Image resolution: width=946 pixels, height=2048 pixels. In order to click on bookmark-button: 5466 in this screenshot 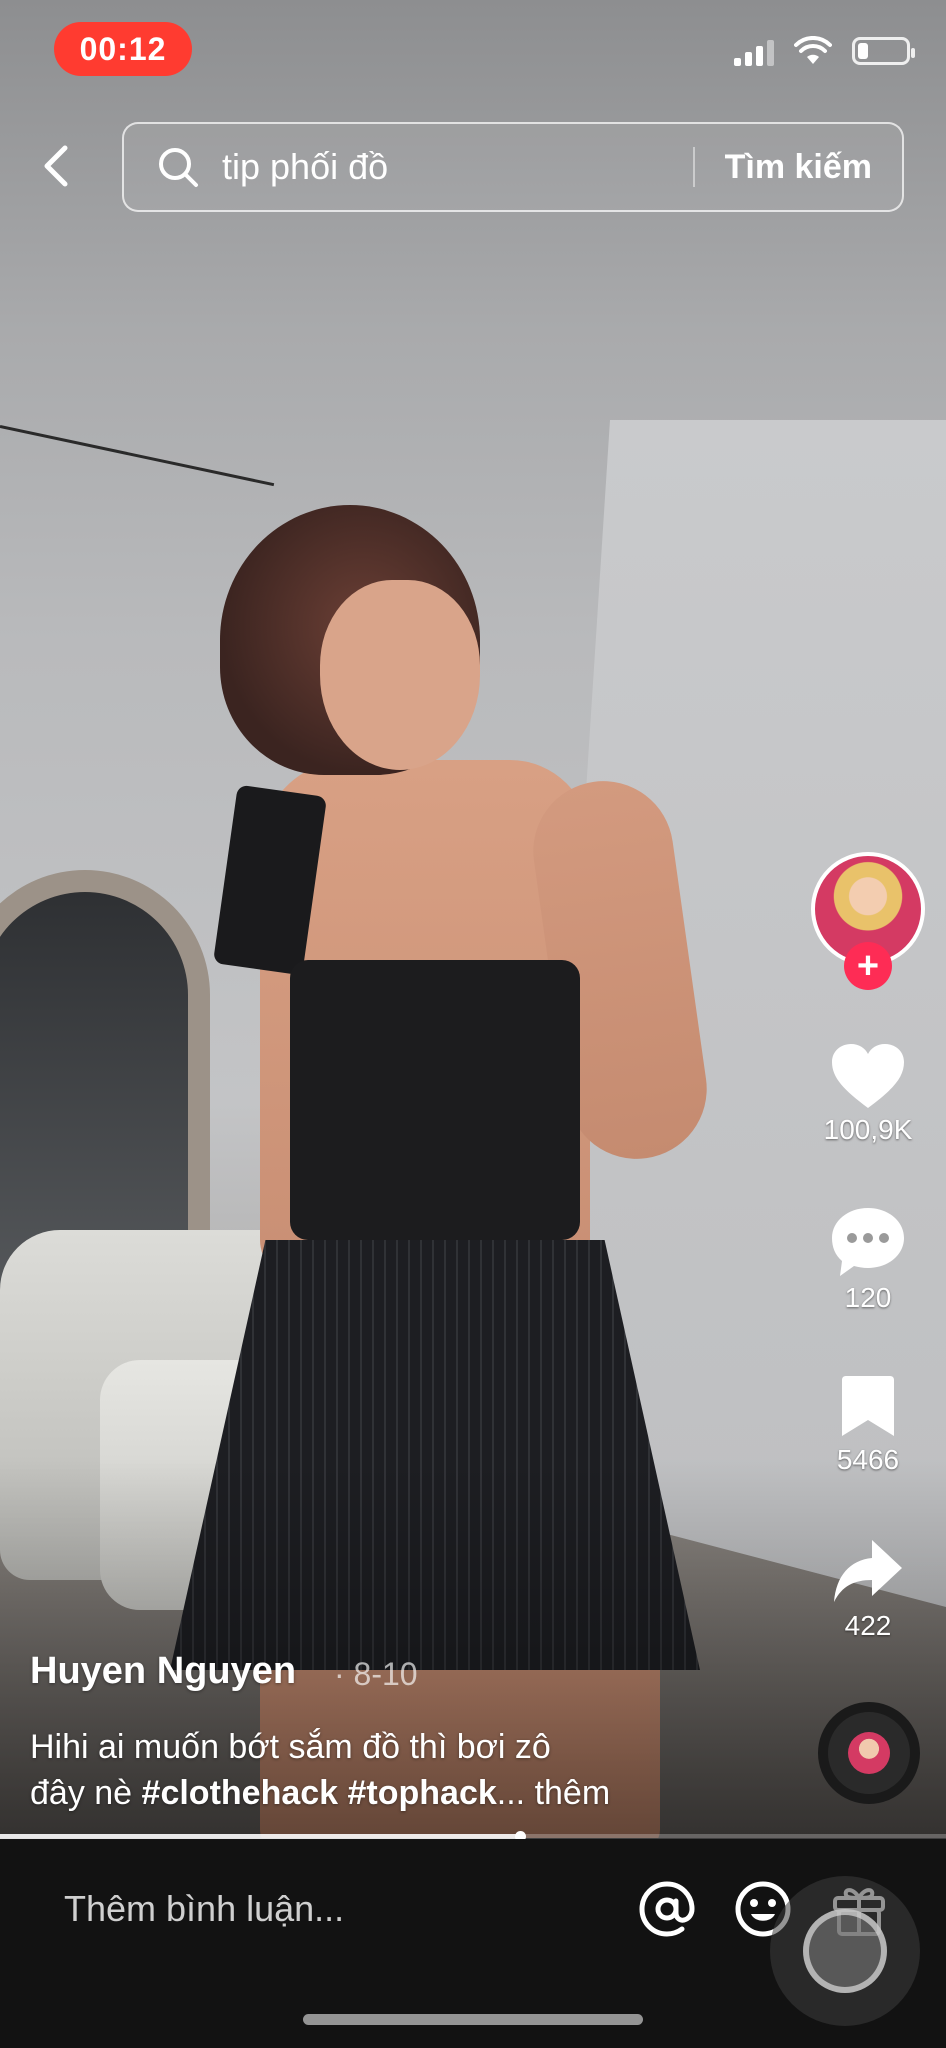, I will do `click(868, 1425)`.